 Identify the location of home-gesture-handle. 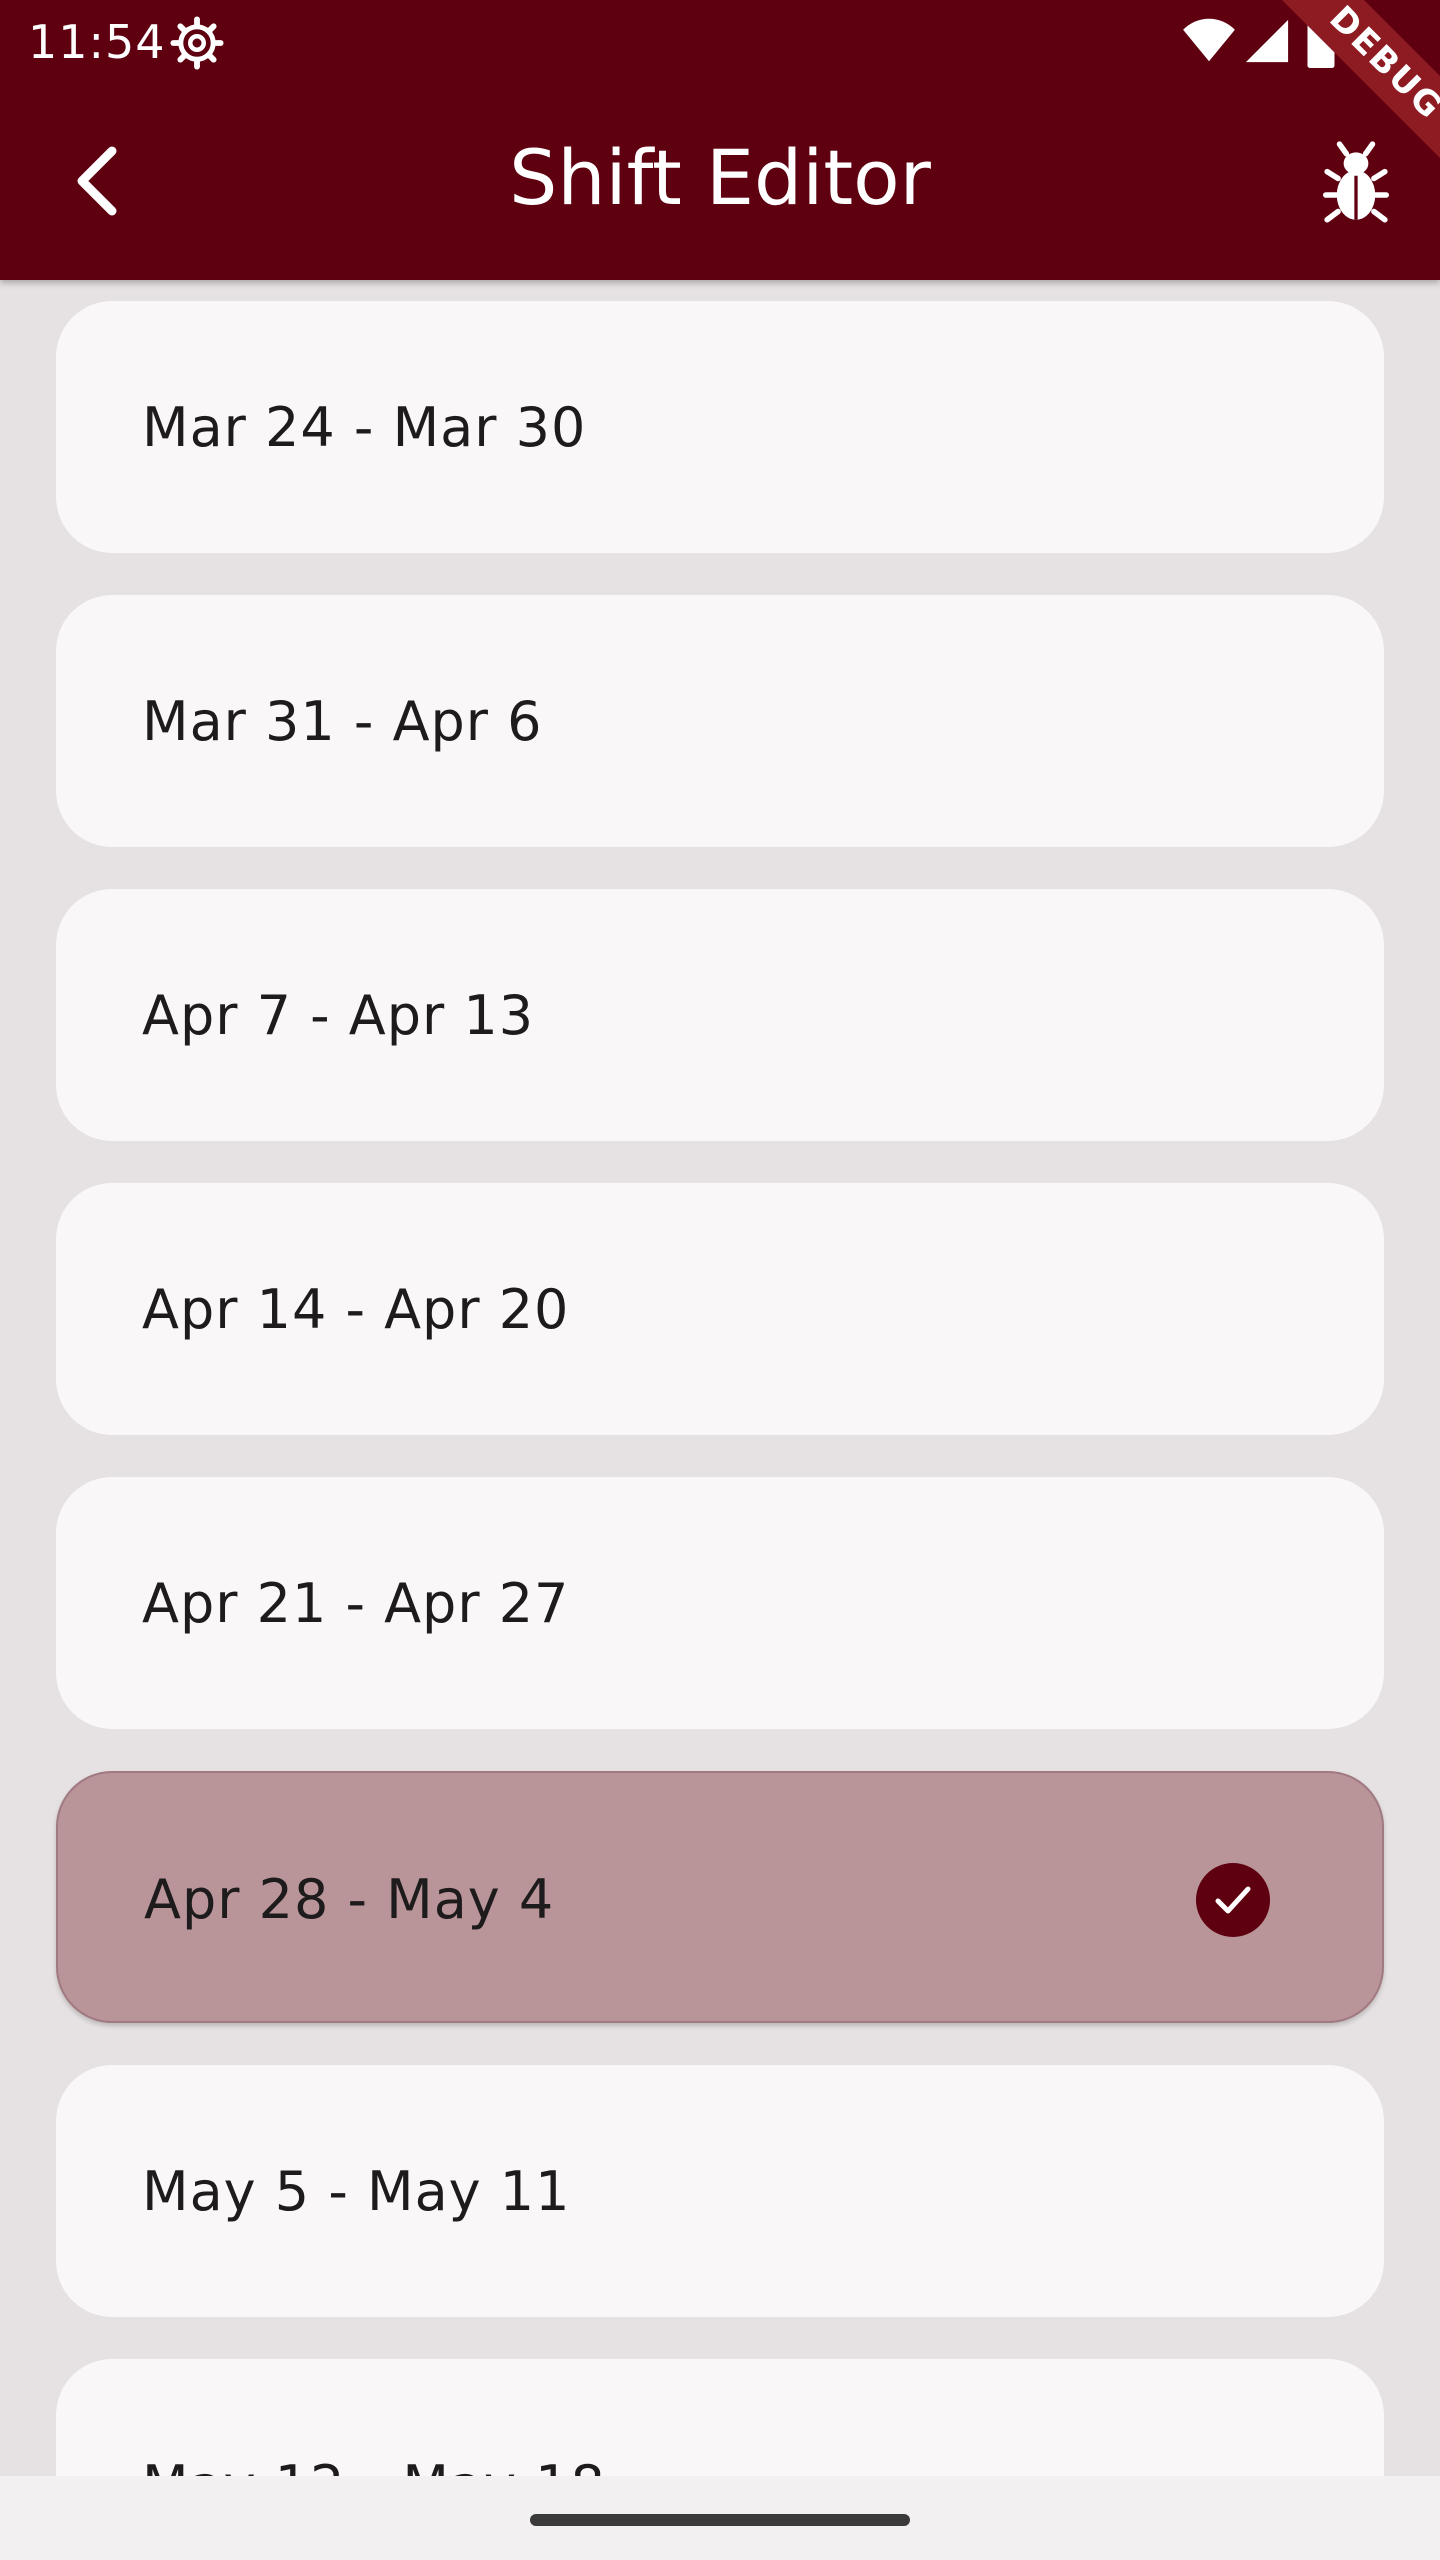
(720, 2520).